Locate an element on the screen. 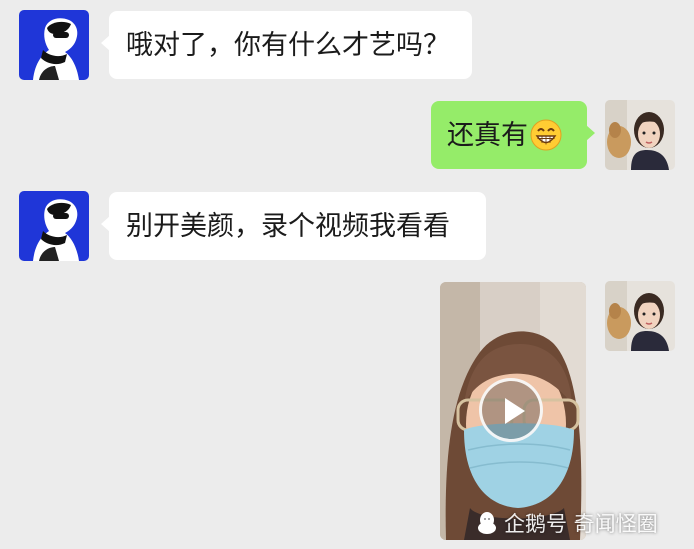 The height and width of the screenshot is (549, 694). watermark-text: 企鹅号 奇闻怪圈 is located at coordinates (581, 524).